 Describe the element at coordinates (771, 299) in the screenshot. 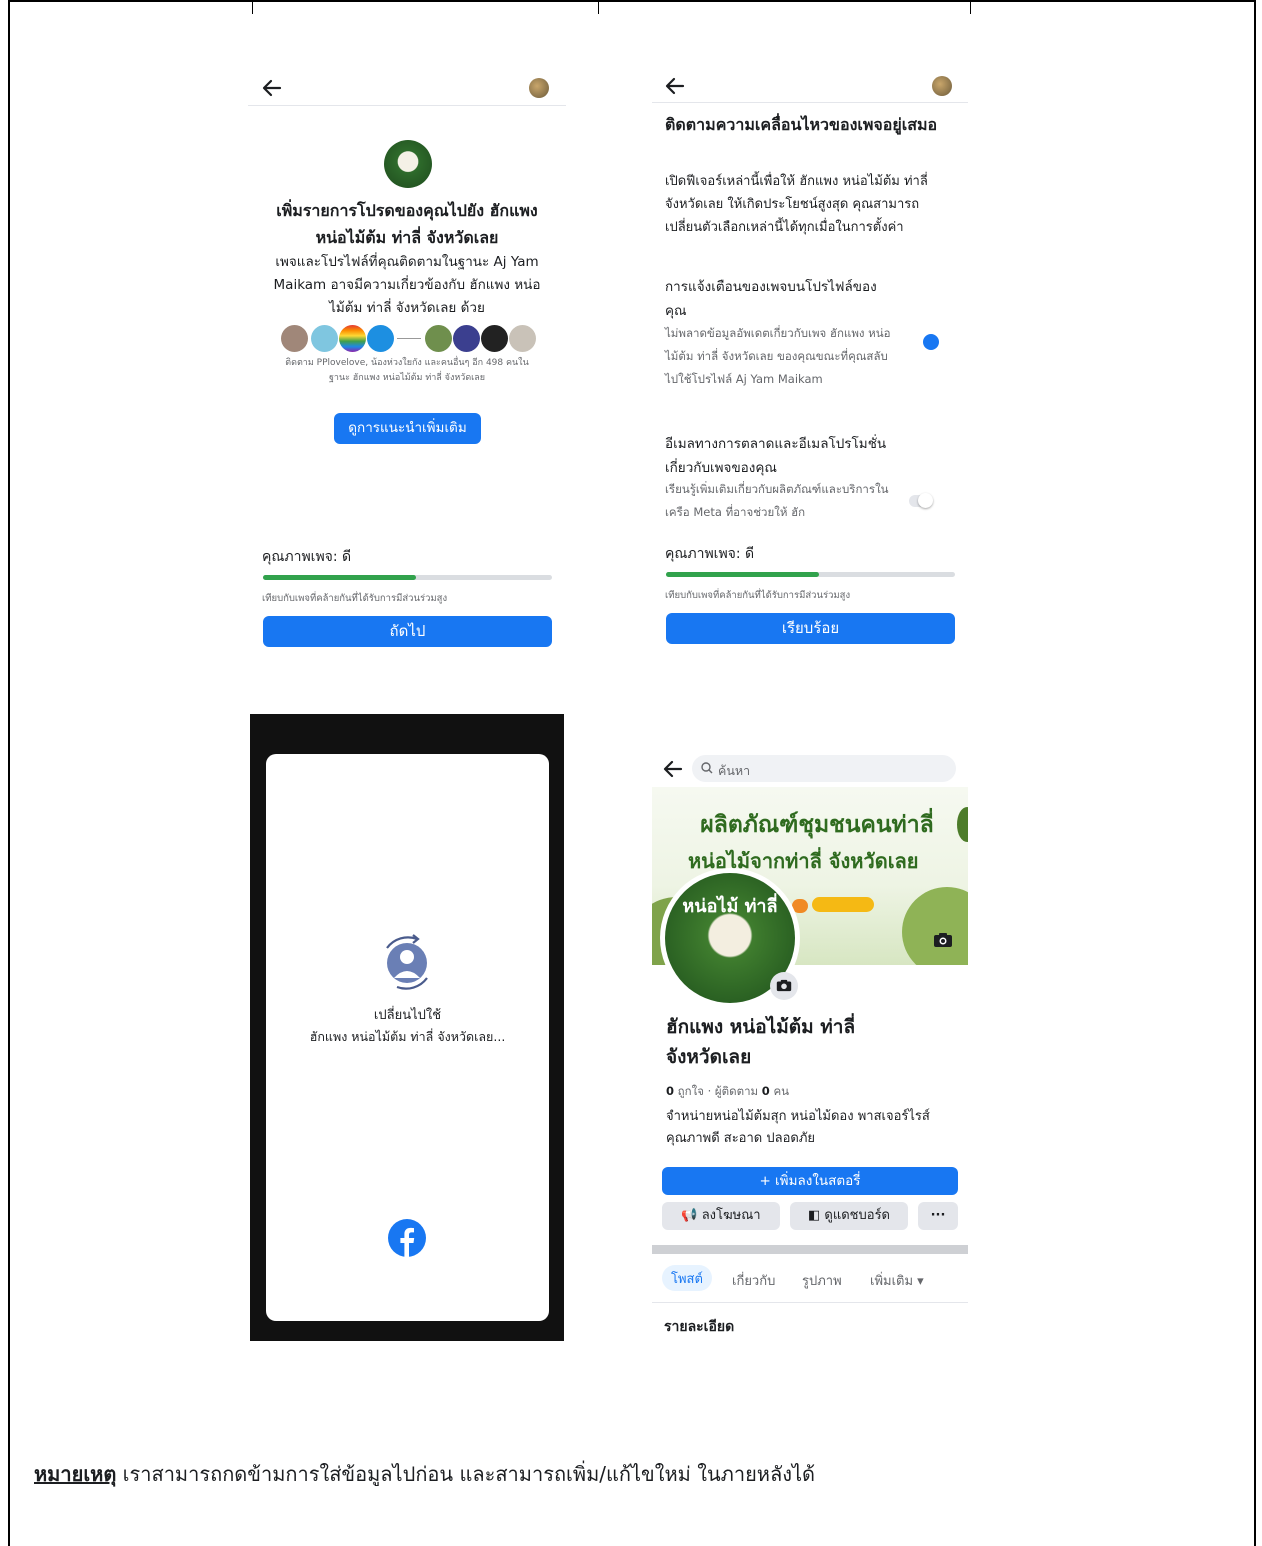

I see `setting-notifications-title: การแจ้งเตือนของเพจบนโปรไฟล์ของคุณ` at that location.